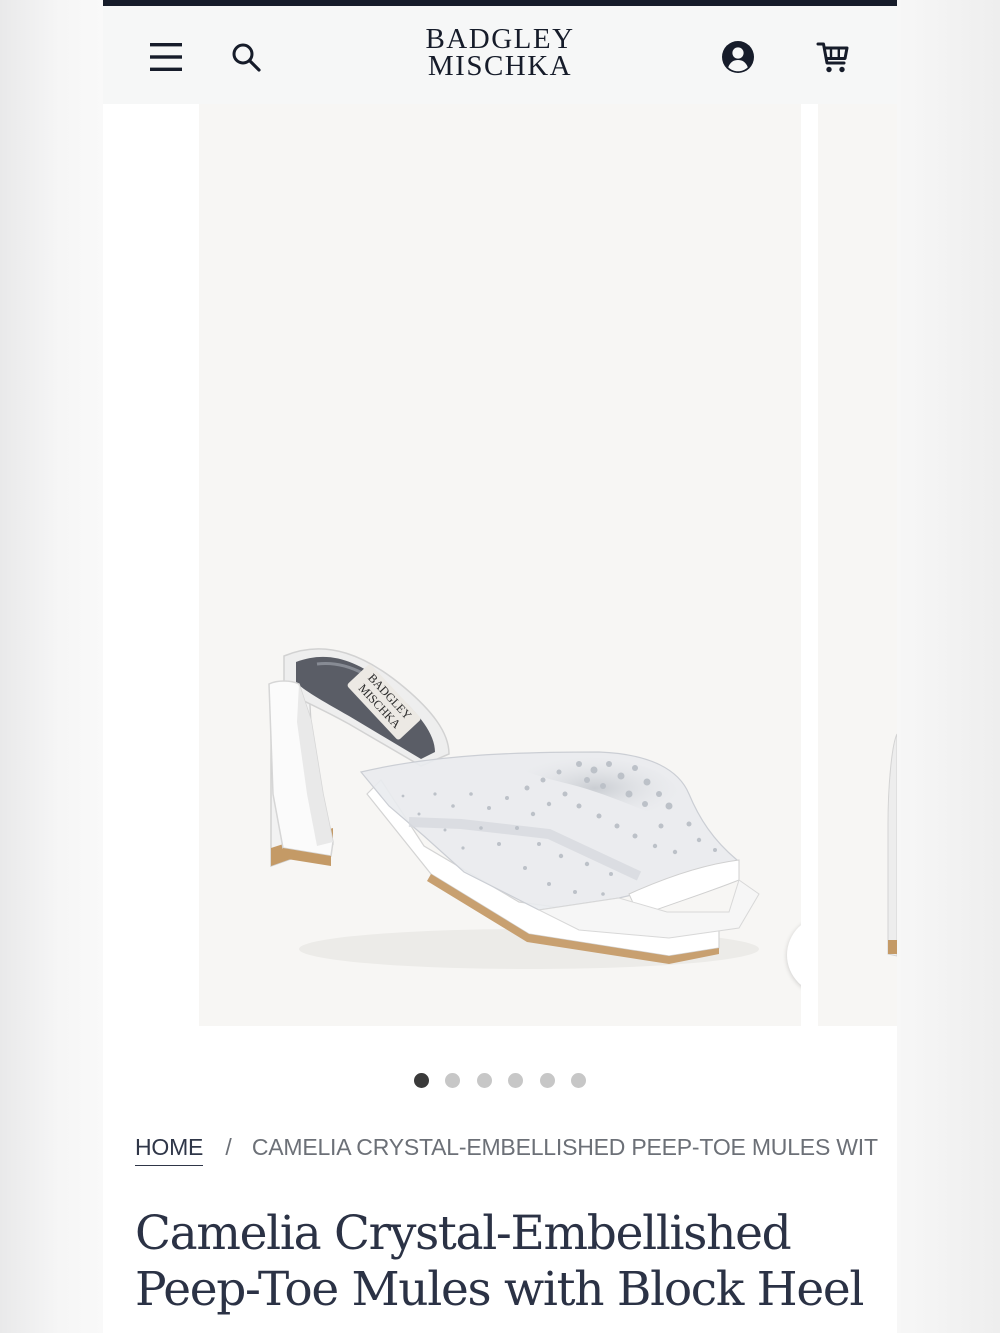 The image size is (1000, 1333). What do you see at coordinates (892, 845) in the screenshot?
I see `next-image-preview` at bounding box center [892, 845].